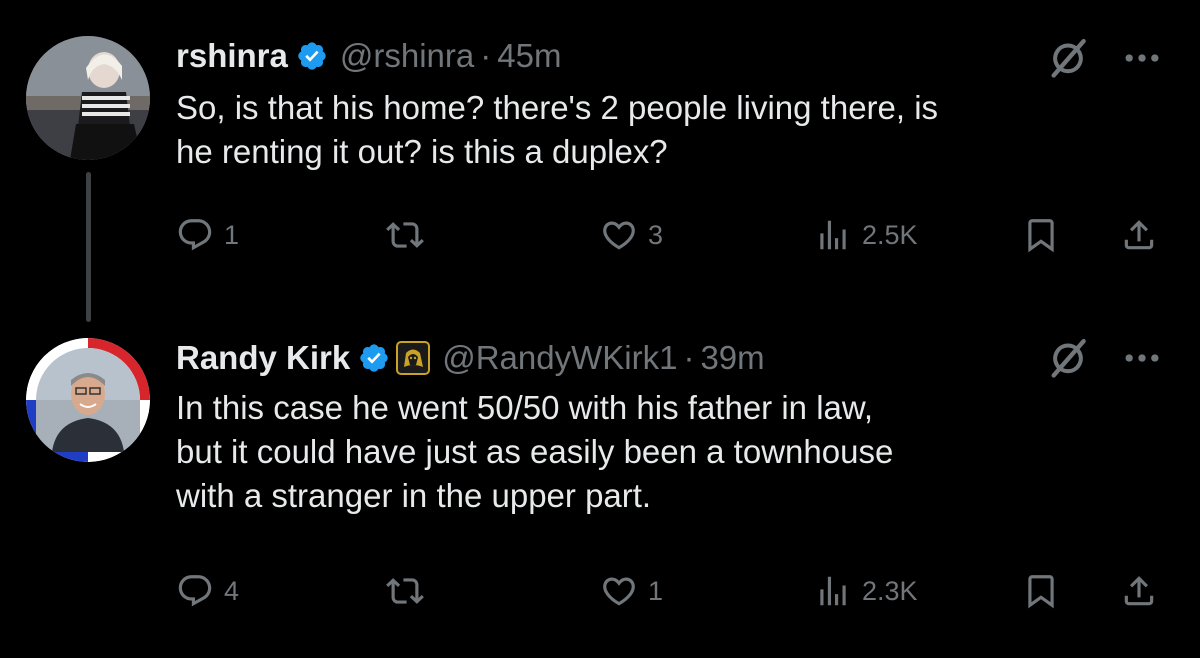 Image resolution: width=1200 pixels, height=658 pixels. I want to click on view-count: 2.3K, so click(890, 590).